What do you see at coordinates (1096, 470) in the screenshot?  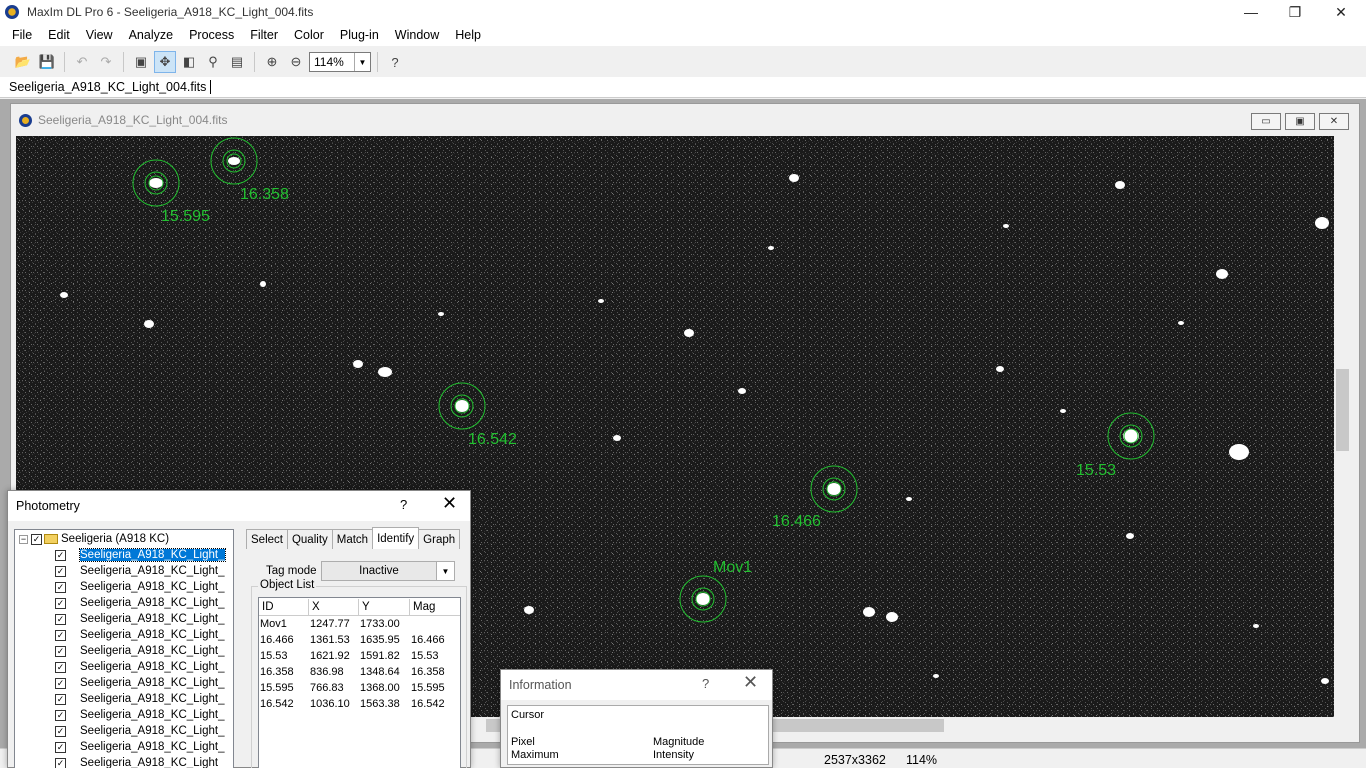 I see `star-label: 15.53` at bounding box center [1096, 470].